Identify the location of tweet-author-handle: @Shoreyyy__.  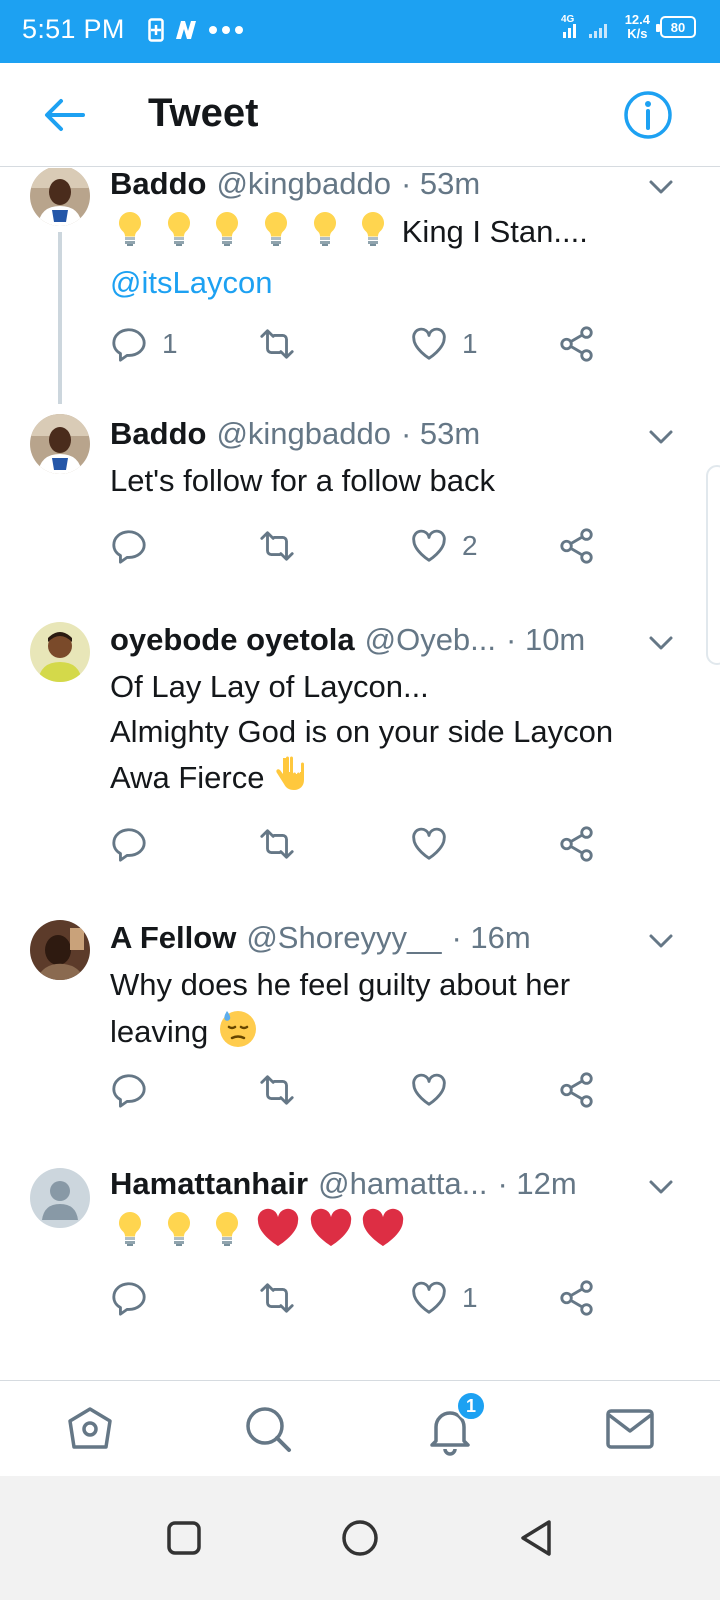
(343, 938).